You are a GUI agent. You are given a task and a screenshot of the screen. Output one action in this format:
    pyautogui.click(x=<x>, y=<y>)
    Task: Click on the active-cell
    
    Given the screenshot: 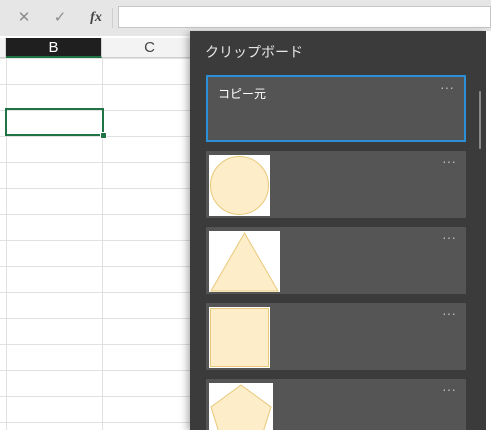 What is the action you would take?
    pyautogui.click(x=54, y=122)
    